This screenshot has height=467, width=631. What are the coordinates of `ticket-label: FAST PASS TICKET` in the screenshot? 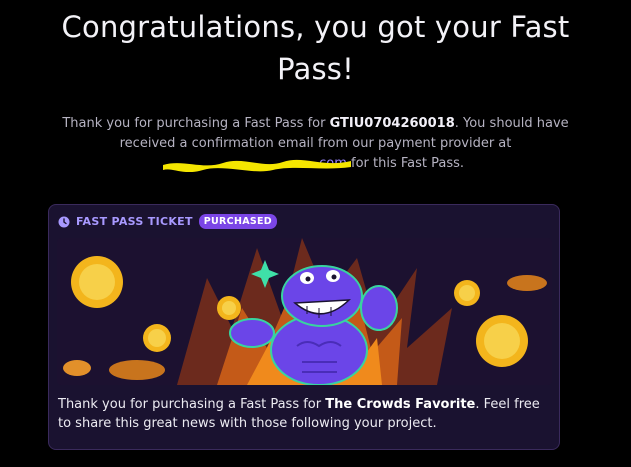 It's located at (134, 221).